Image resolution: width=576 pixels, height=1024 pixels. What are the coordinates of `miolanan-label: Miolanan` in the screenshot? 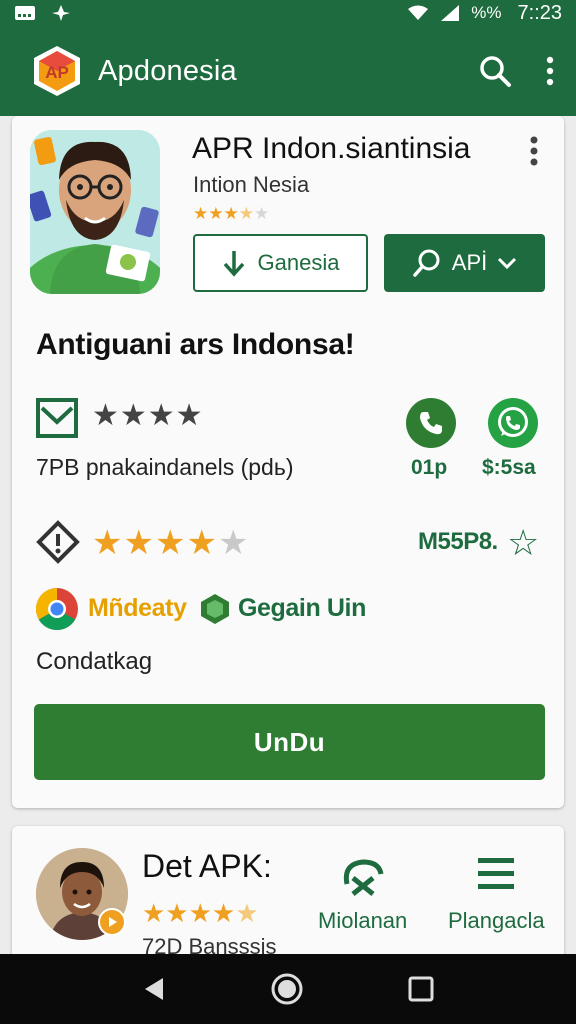 It's located at (363, 920).